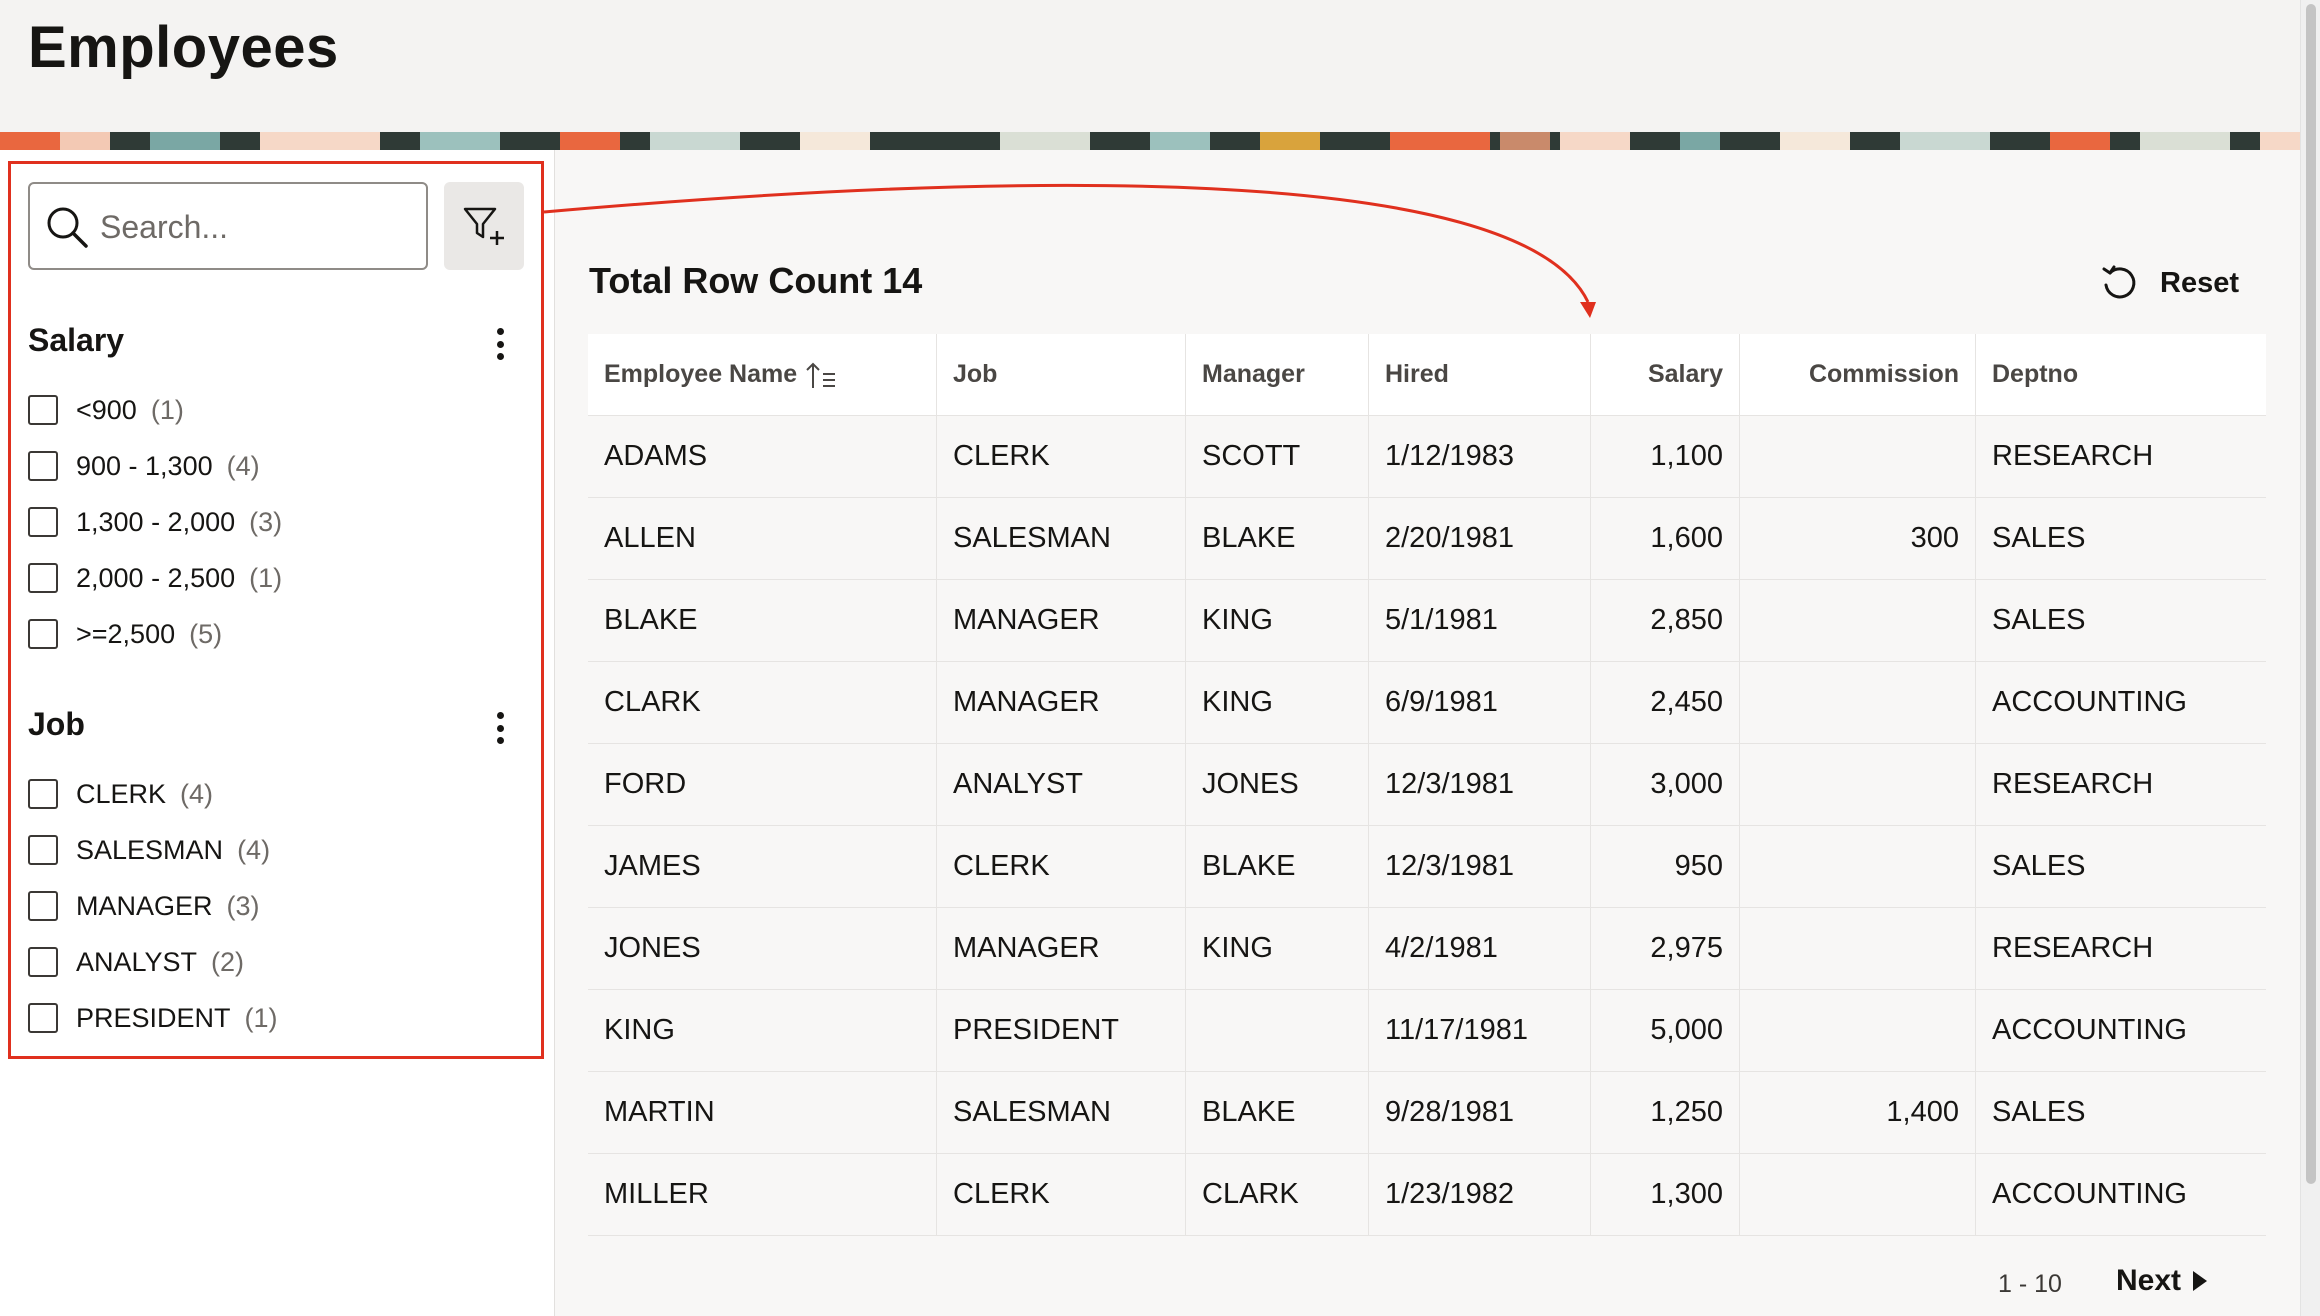 This screenshot has width=2320, height=1316. I want to click on cell-manager: SCOTT, so click(1277, 456).